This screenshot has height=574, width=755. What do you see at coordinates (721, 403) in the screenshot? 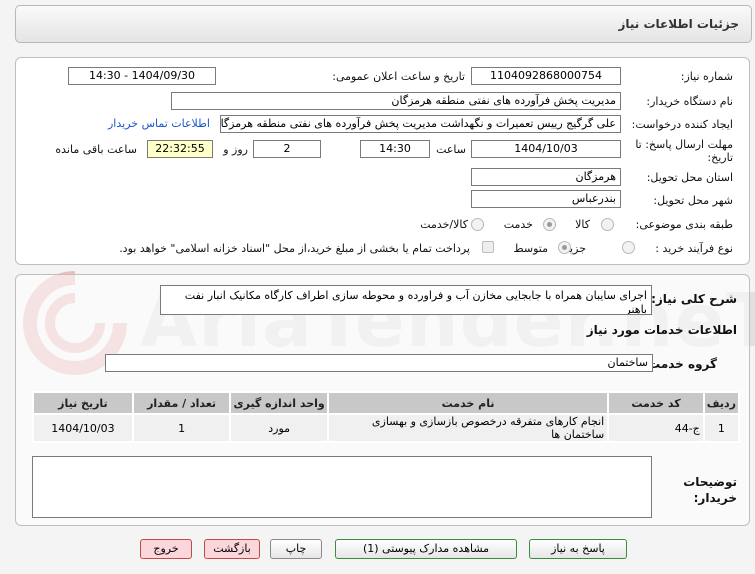
I see `col-index: ردیف` at bounding box center [721, 403].